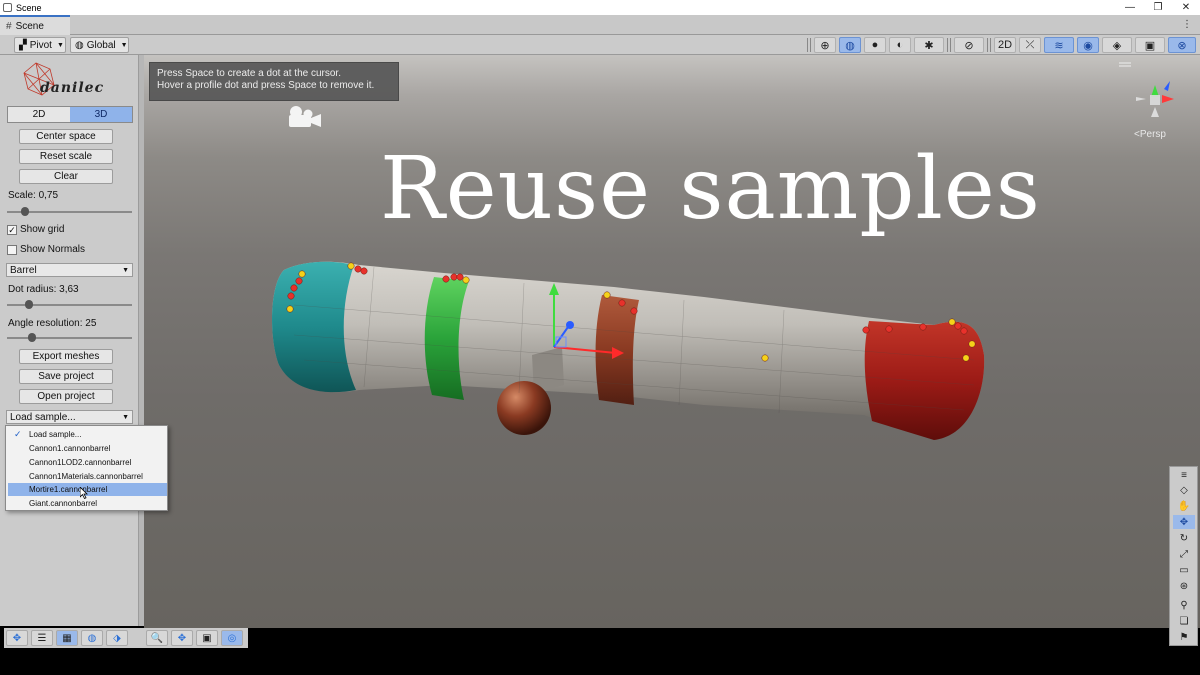  I want to click on lighting-icon: ◐, so click(900, 45).